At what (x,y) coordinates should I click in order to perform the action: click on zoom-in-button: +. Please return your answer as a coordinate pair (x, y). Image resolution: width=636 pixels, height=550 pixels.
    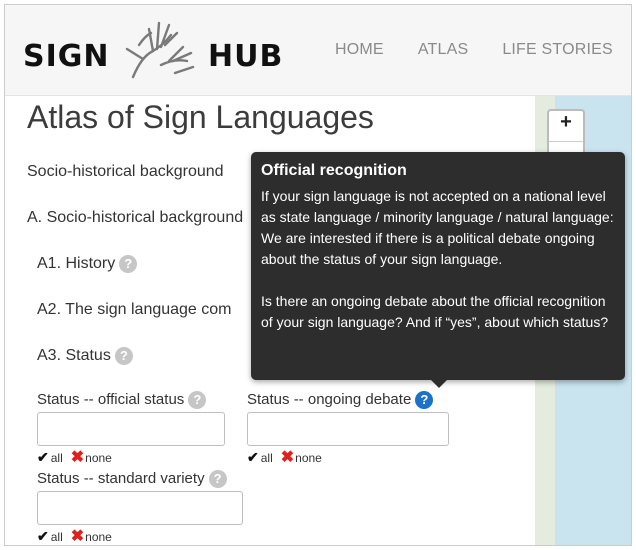
    Looking at the image, I should click on (566, 126).